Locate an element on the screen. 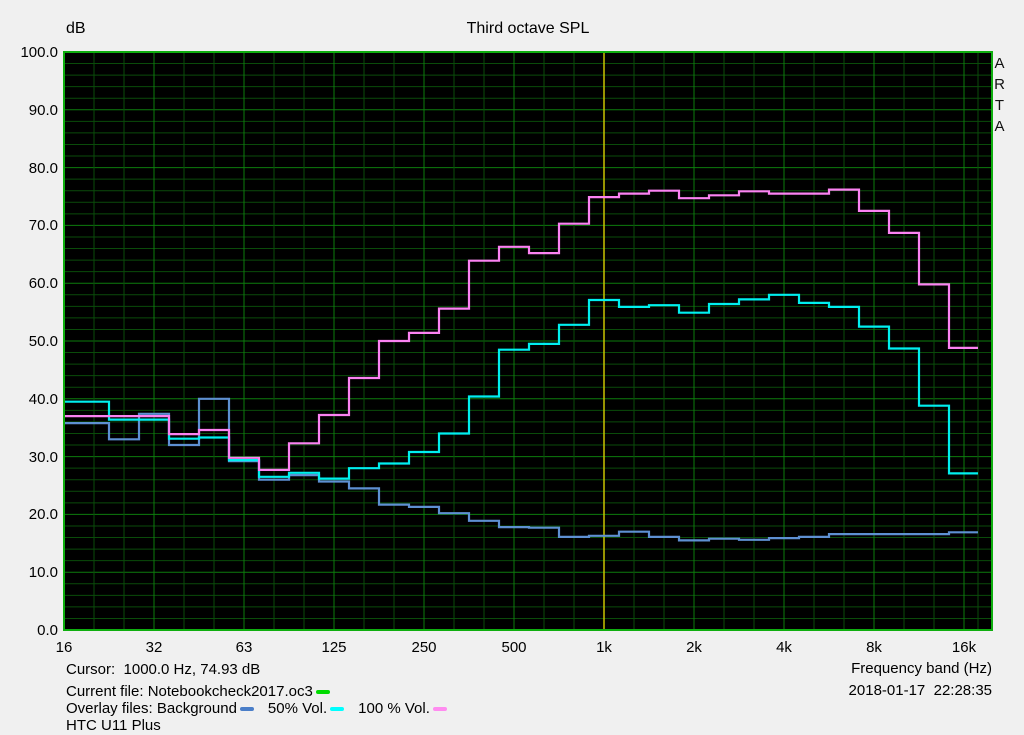 The image size is (1024, 735). overlay-100vol-label: 100 % Vol. is located at coordinates (394, 708).